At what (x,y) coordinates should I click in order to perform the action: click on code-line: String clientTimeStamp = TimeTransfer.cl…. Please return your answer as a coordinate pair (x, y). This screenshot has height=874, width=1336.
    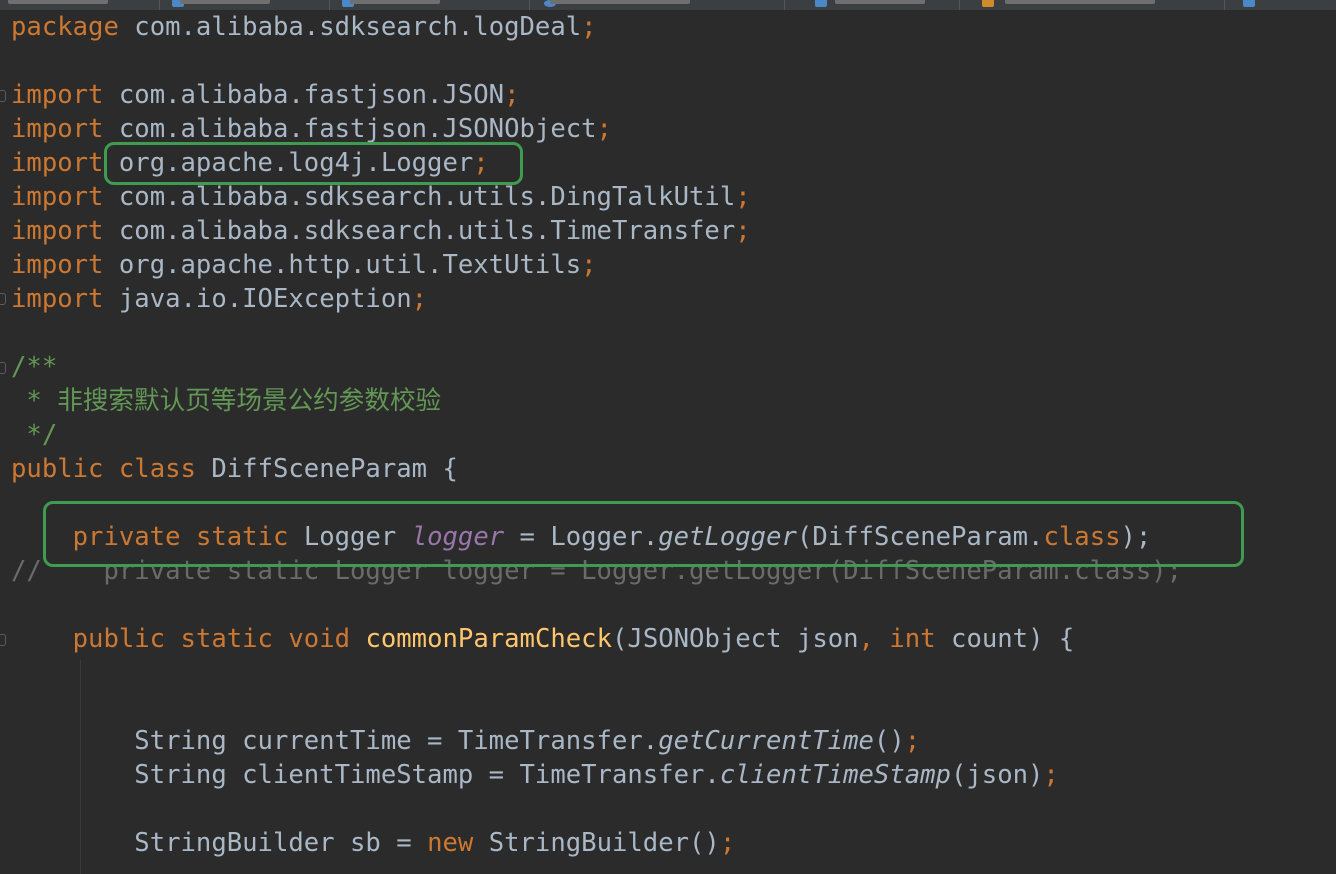
    Looking at the image, I should click on (596, 775).